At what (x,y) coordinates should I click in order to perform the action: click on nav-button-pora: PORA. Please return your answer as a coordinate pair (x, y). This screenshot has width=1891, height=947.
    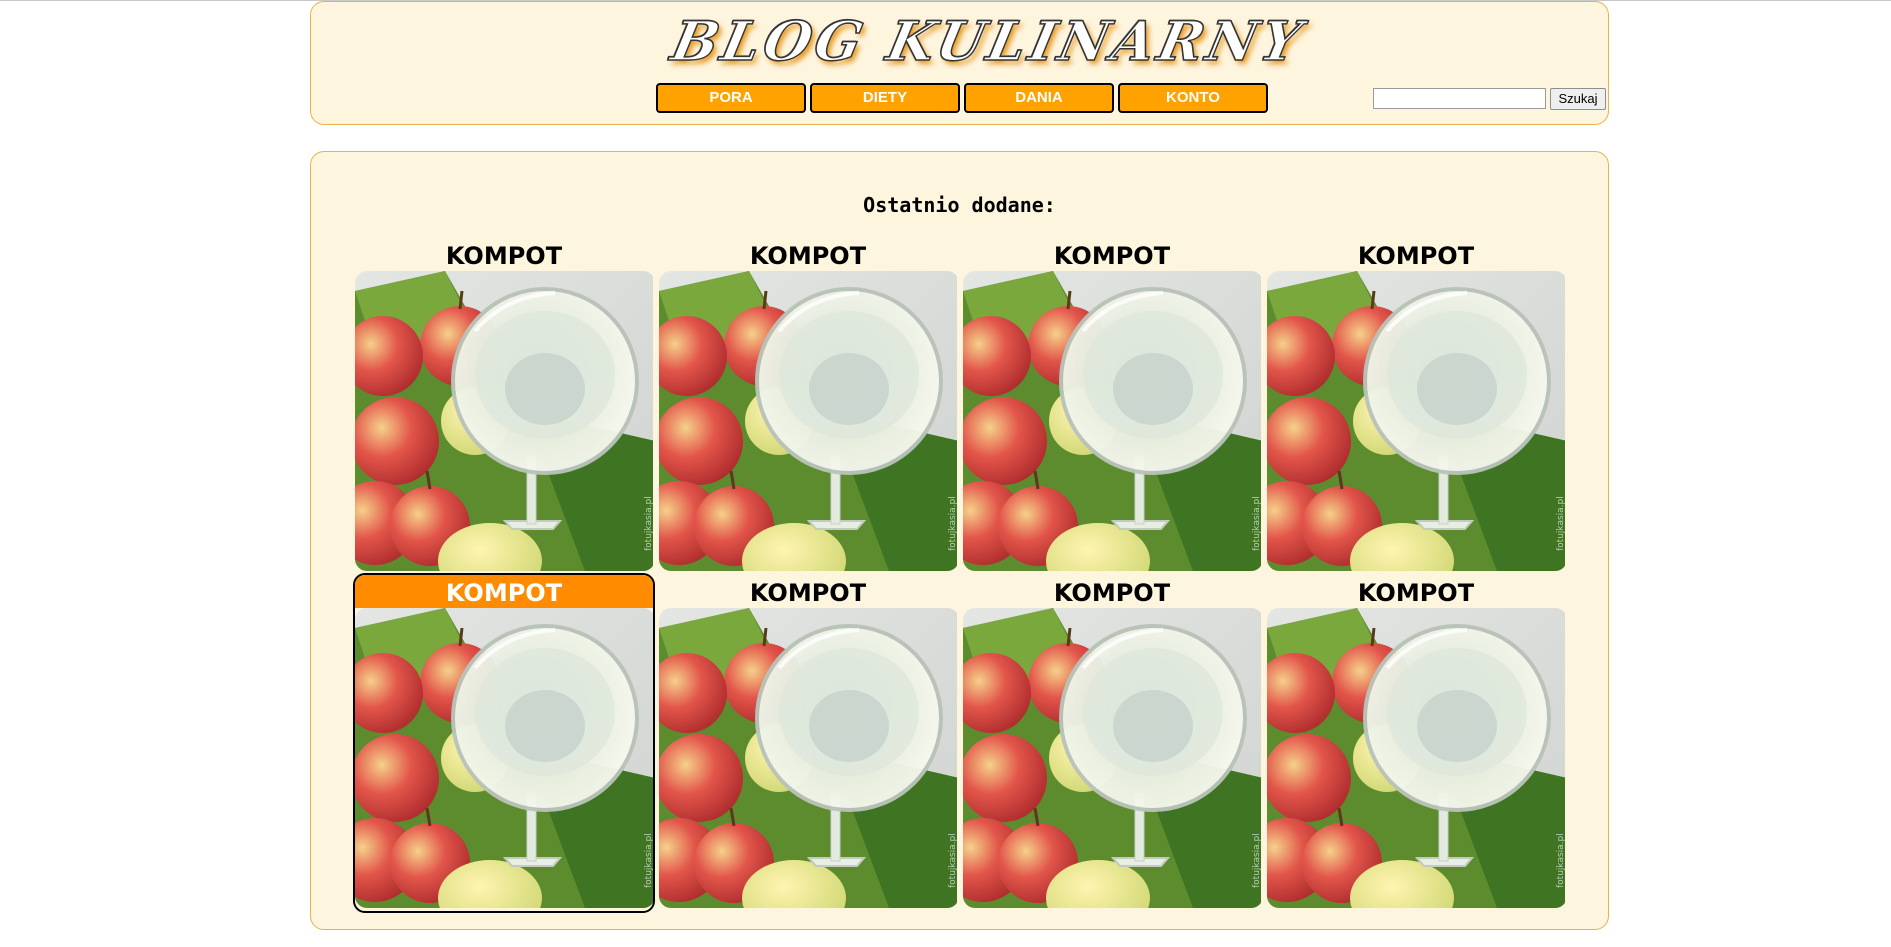
    Looking at the image, I should click on (731, 98).